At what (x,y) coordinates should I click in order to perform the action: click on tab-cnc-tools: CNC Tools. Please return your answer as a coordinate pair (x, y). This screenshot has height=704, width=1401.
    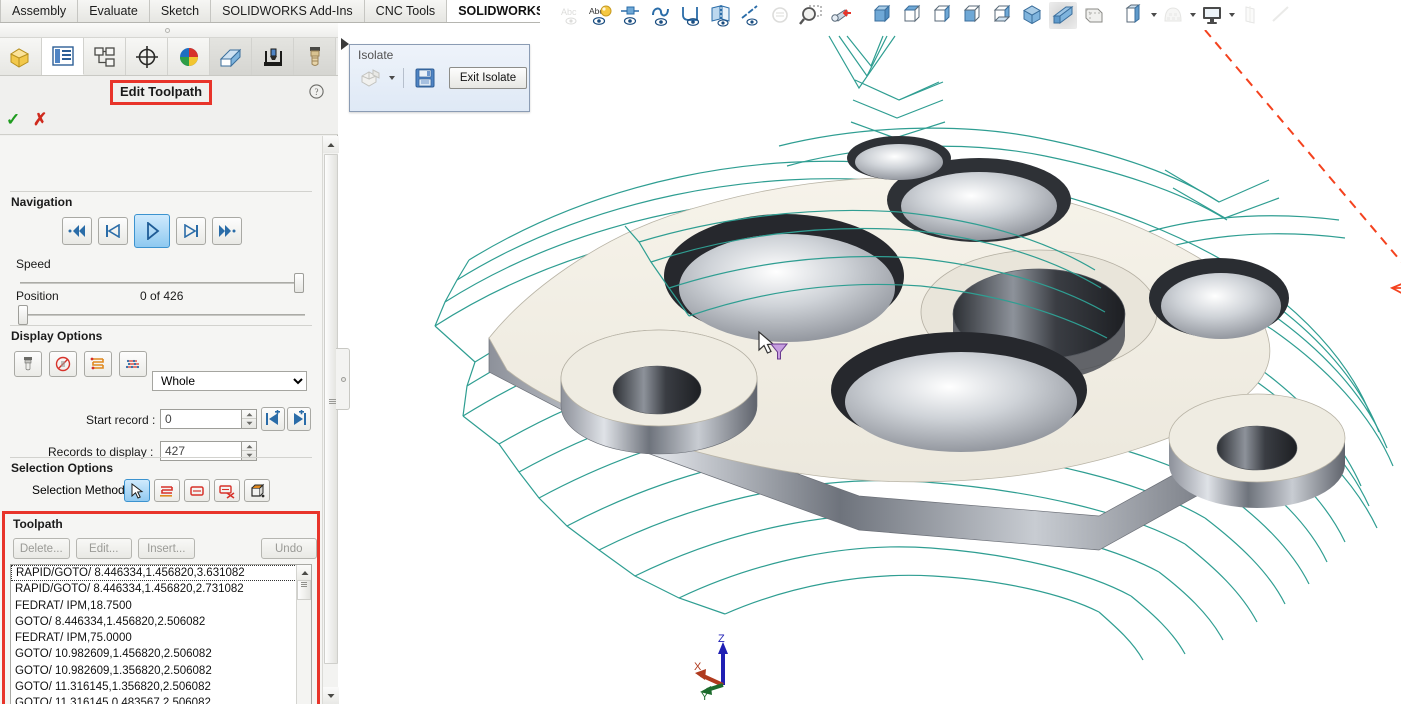
    Looking at the image, I should click on (406, 11).